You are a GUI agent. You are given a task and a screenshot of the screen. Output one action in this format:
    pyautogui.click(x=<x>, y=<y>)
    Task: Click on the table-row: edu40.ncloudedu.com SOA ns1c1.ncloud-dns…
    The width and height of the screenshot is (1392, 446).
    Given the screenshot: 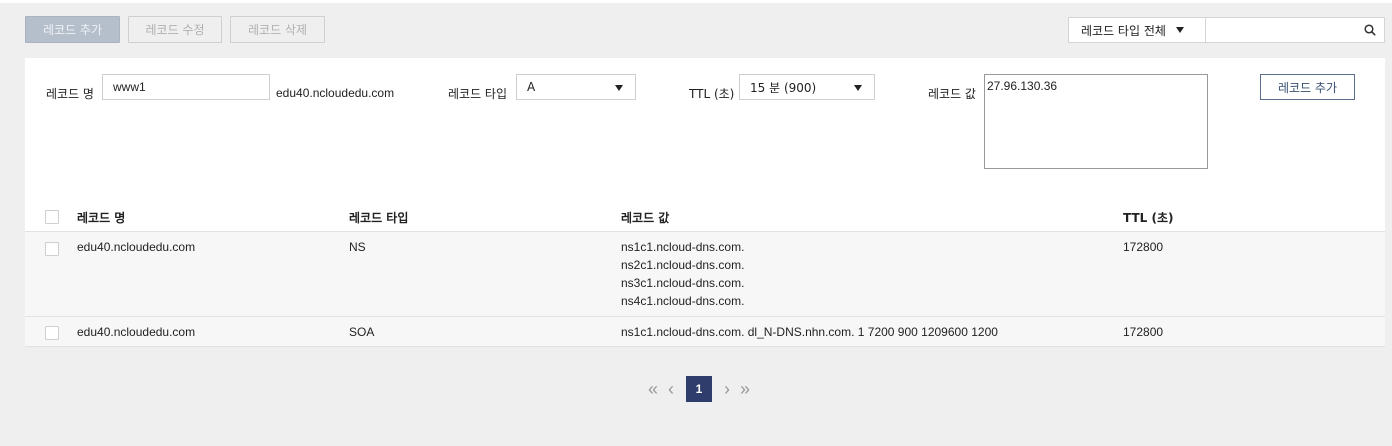 What is the action you would take?
    pyautogui.click(x=705, y=332)
    